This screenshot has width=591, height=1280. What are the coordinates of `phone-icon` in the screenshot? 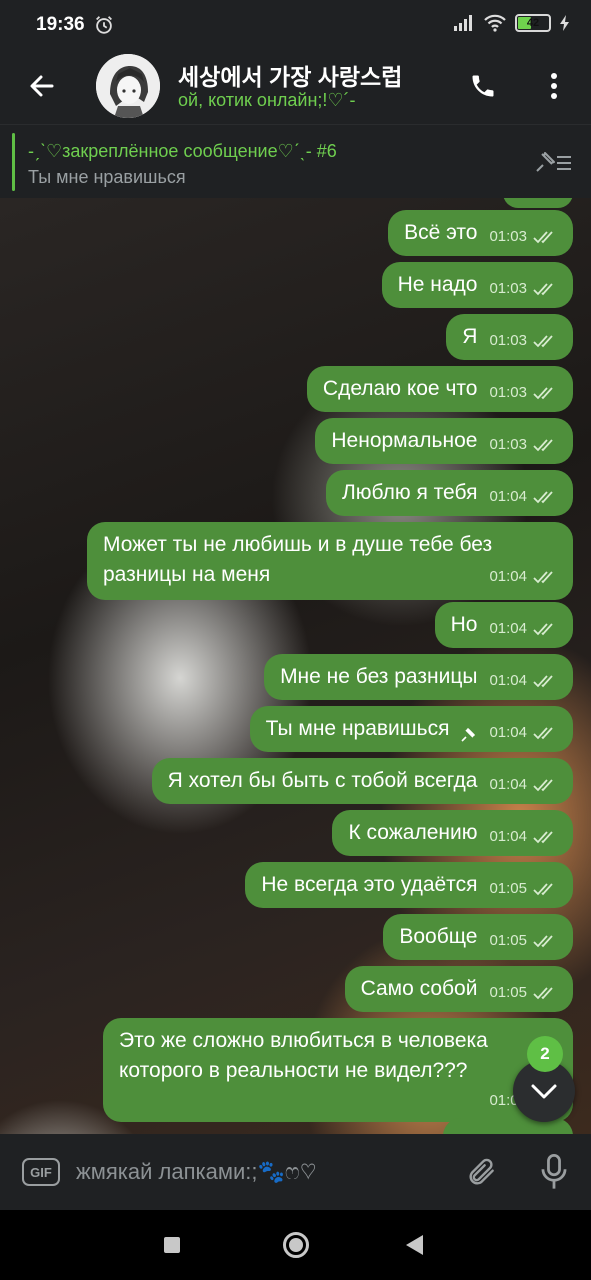 It's located at (483, 86).